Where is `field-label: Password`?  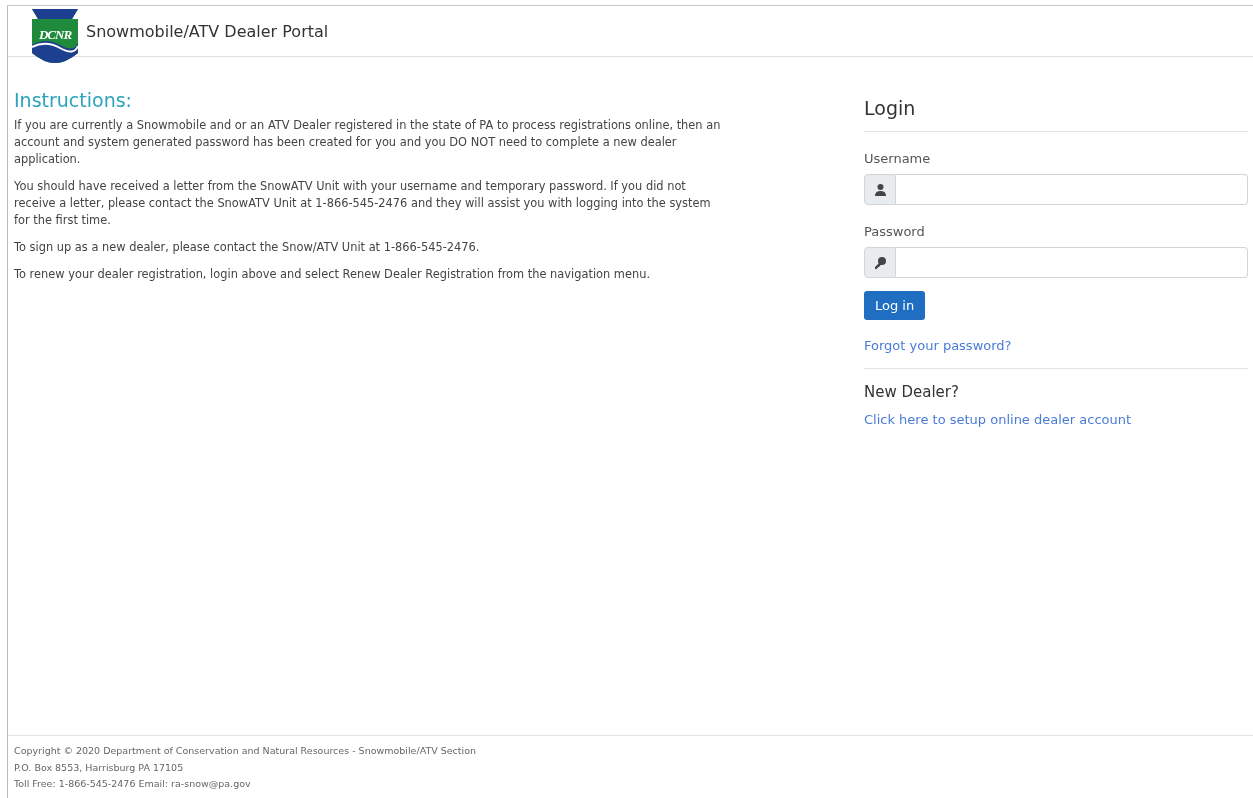
field-label: Password is located at coordinates (895, 231).